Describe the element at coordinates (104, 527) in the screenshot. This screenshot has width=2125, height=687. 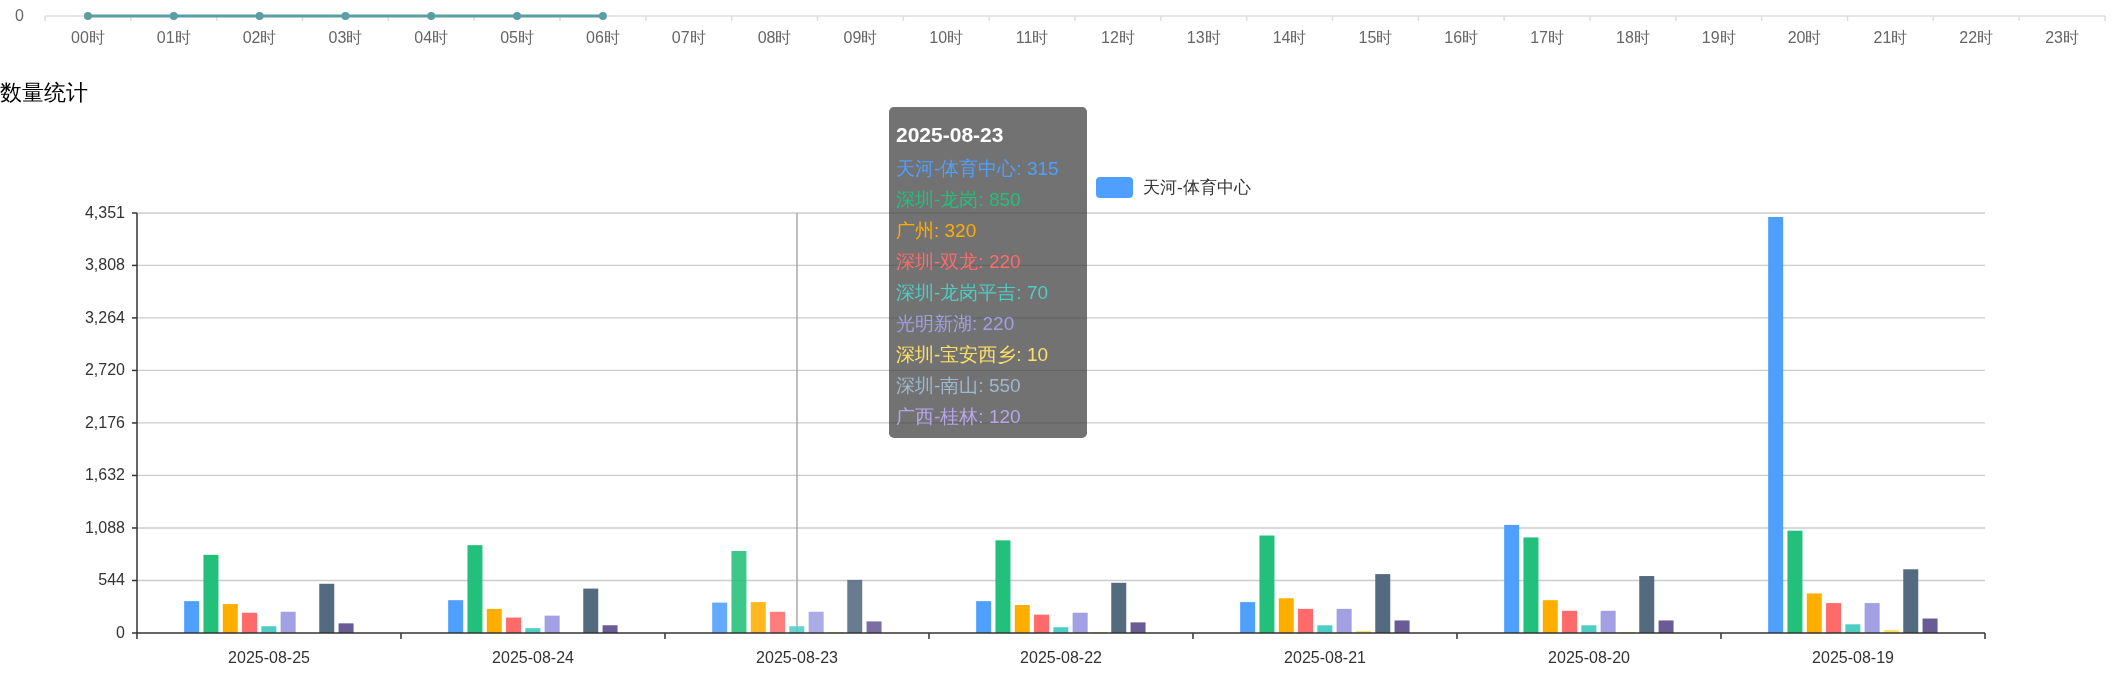
I see `axis-label: 1,088` at that location.